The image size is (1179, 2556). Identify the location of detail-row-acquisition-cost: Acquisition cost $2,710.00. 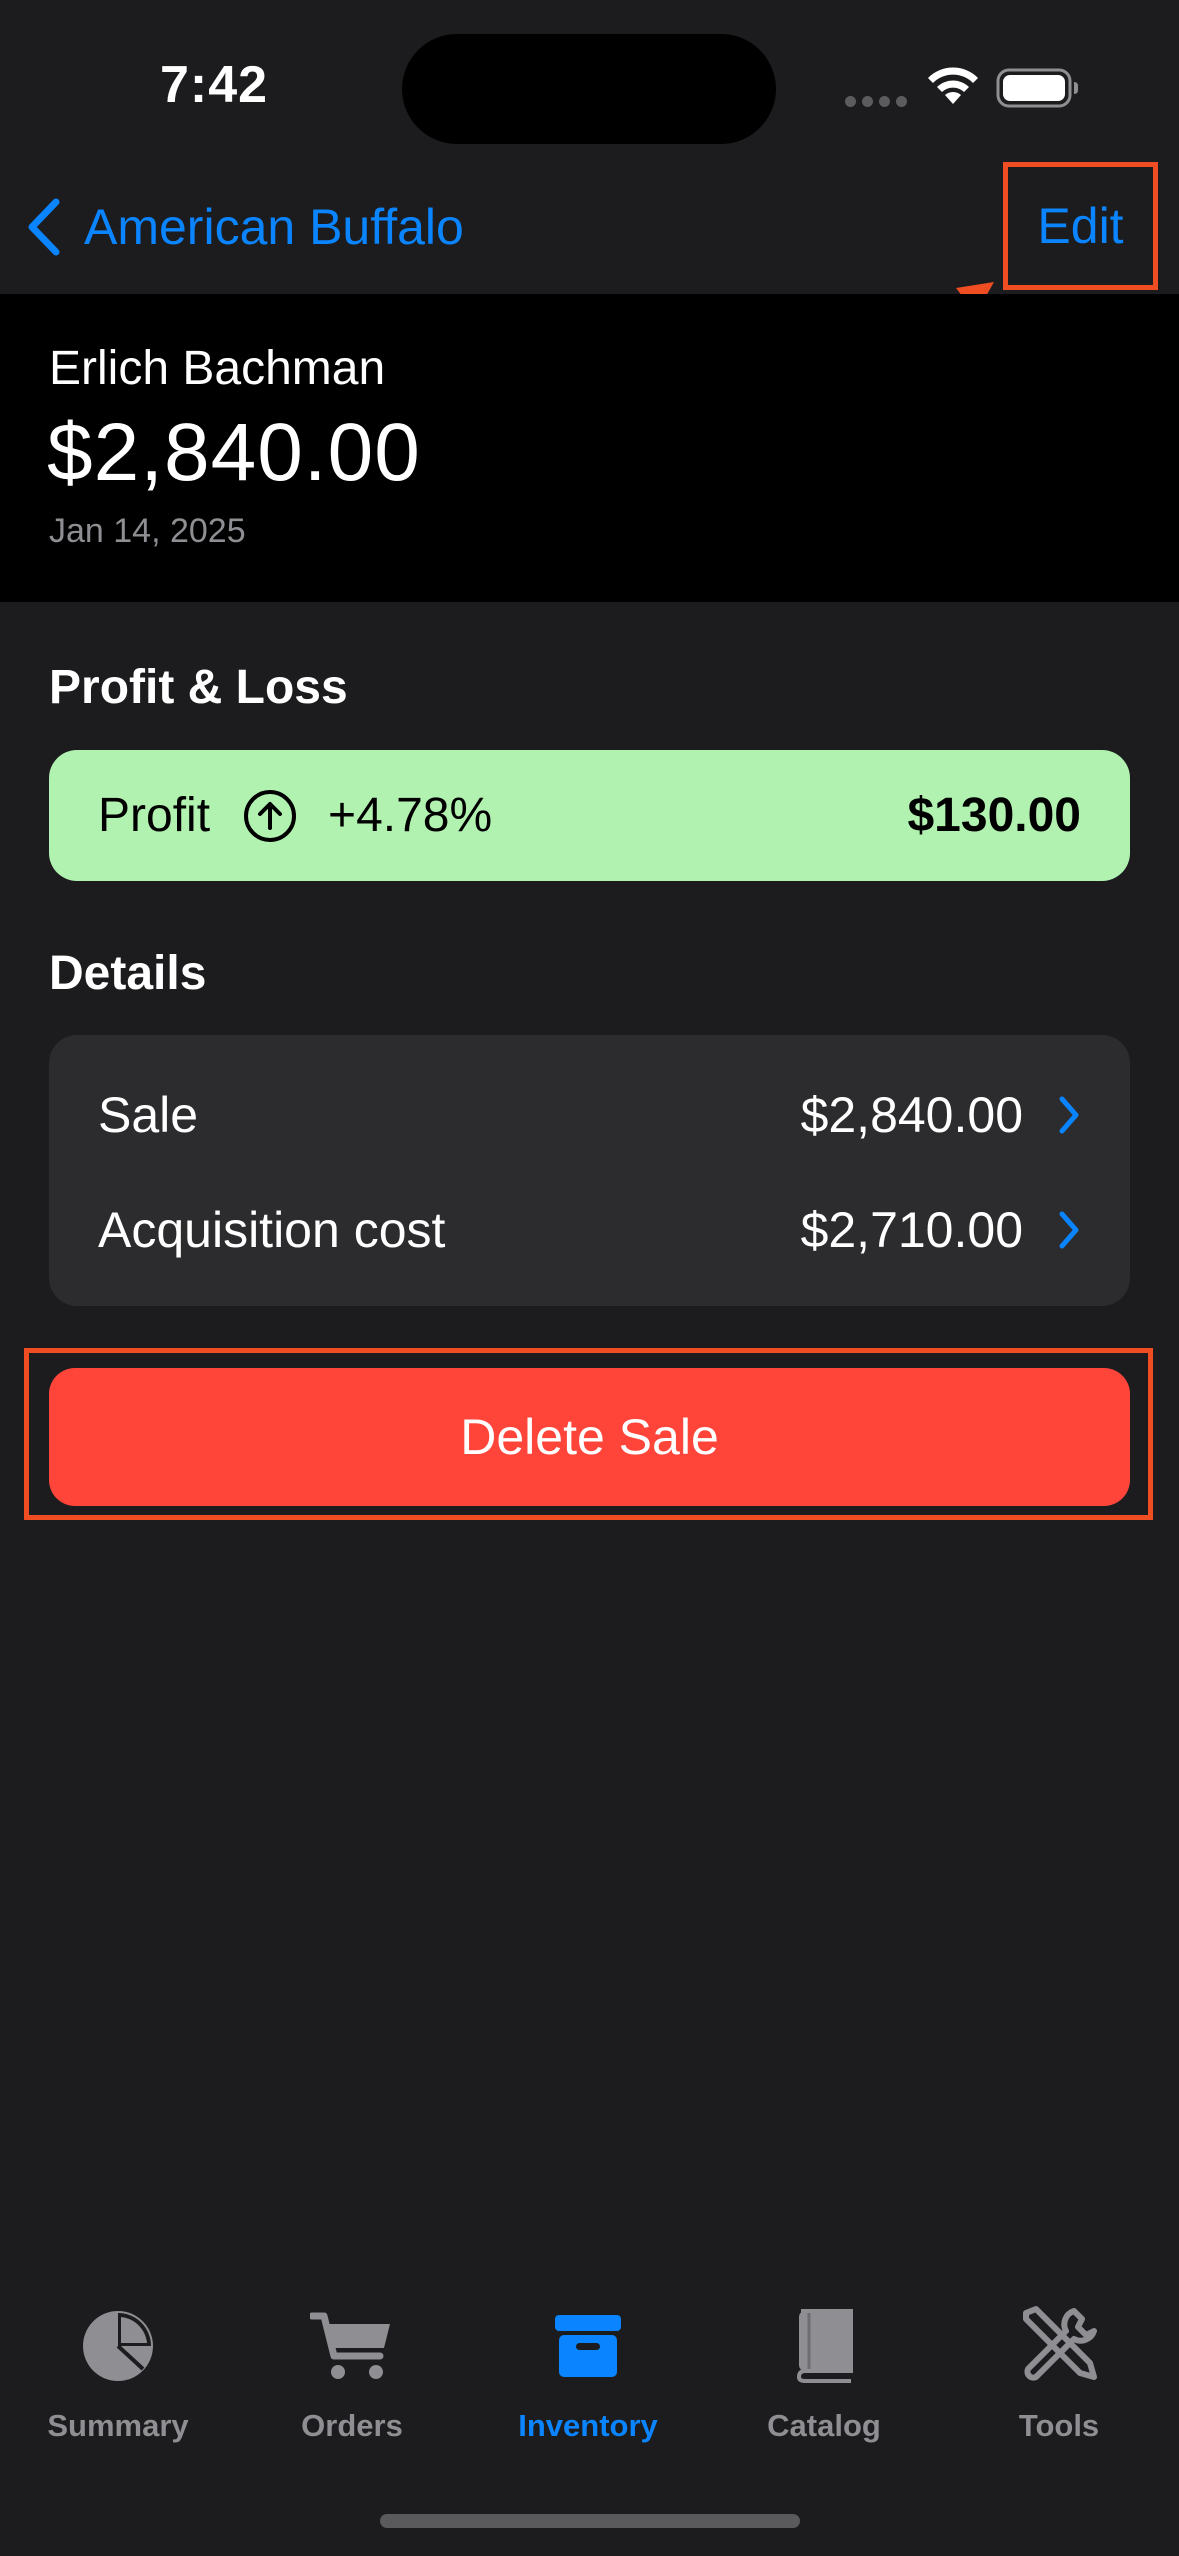
(589, 1229).